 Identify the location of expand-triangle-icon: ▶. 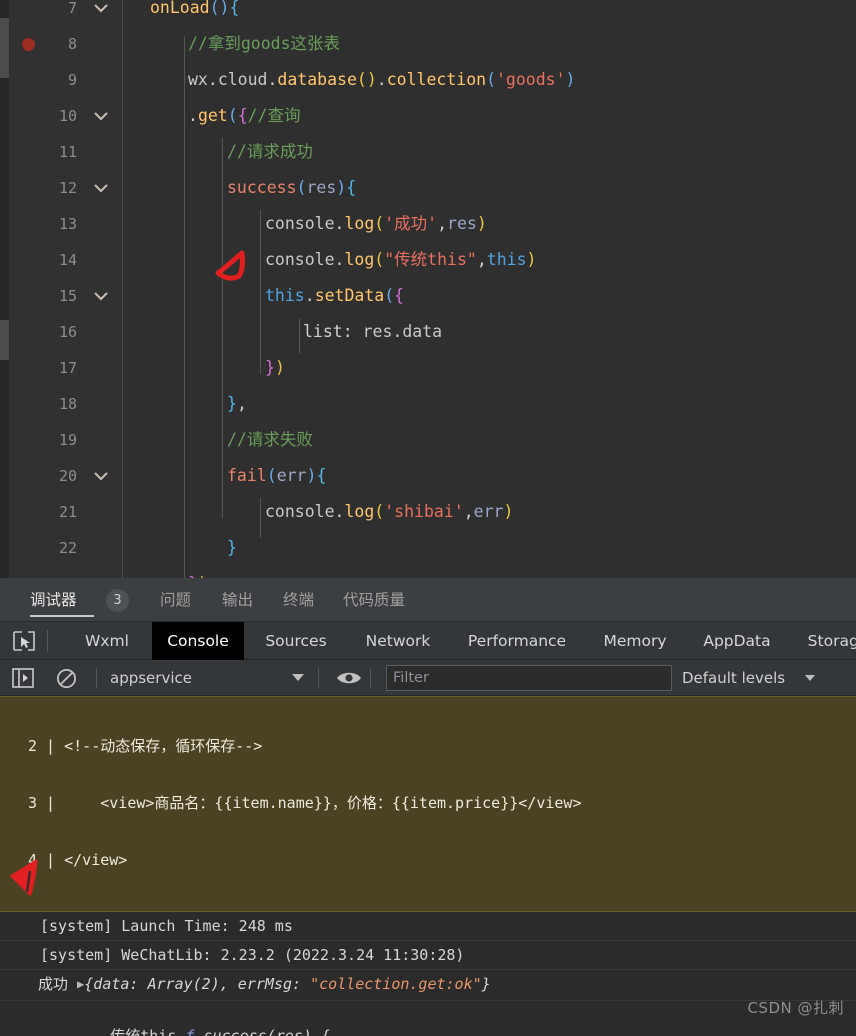
(80, 984).